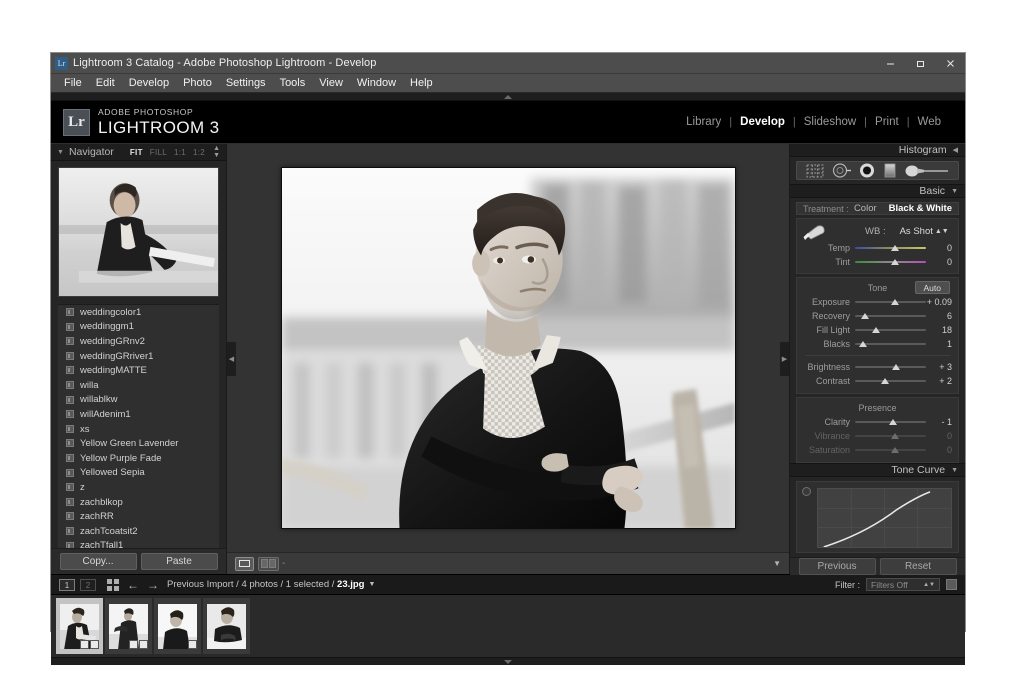 Image resolution: width=1024 pixels, height=684 pixels. I want to click on slider-vibrance: Vibrance 0, so click(877, 436).